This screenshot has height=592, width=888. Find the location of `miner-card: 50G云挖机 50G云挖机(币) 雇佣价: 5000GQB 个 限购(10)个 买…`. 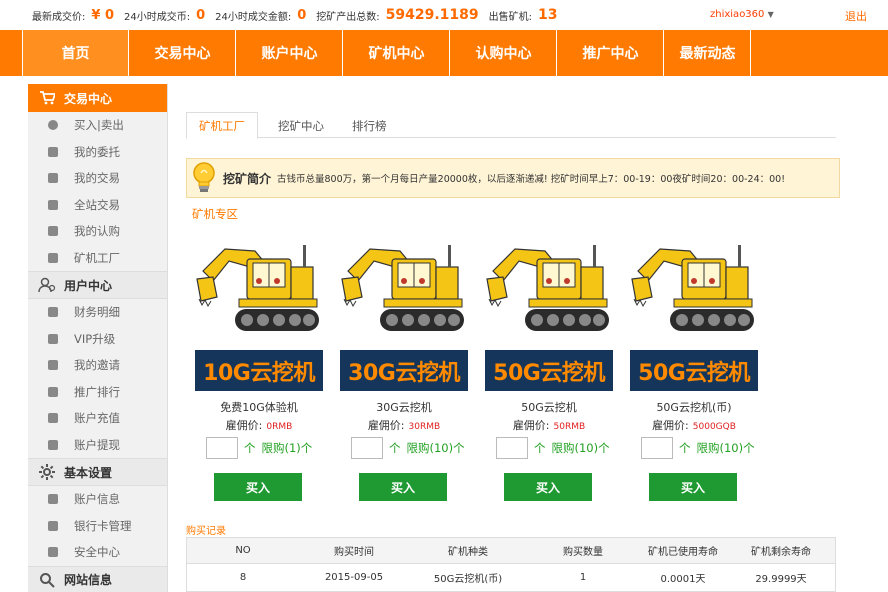

miner-card: 50G云挖机 50G云挖机(币) 雇佣价: 5000GQB 个 限购(10)个 买… is located at coordinates (694, 371).